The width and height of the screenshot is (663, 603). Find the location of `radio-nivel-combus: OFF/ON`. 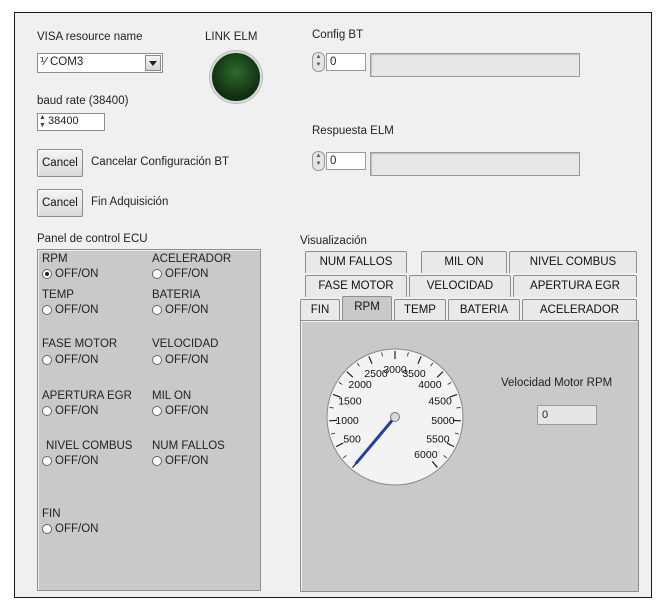

radio-nivel-combus: OFF/ON is located at coordinates (70, 461).